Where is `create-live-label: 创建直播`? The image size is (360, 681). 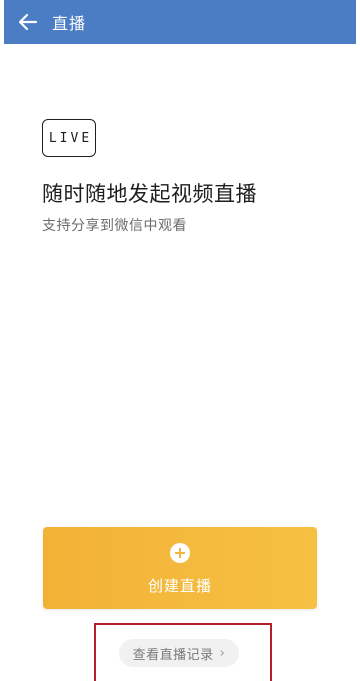
create-live-label: 创建直播 is located at coordinates (179, 586).